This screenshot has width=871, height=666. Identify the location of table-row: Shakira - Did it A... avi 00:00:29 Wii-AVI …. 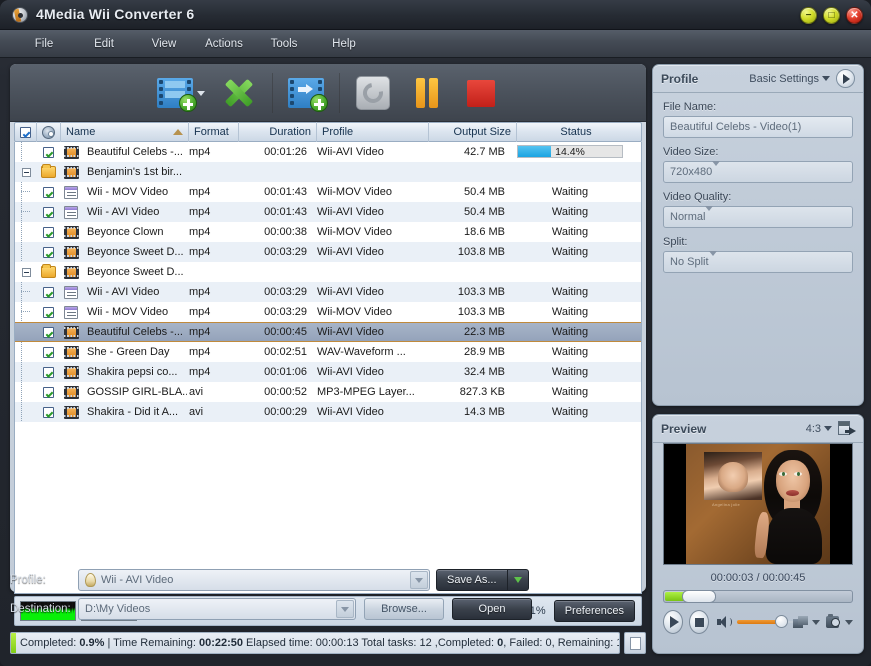
(328, 412).